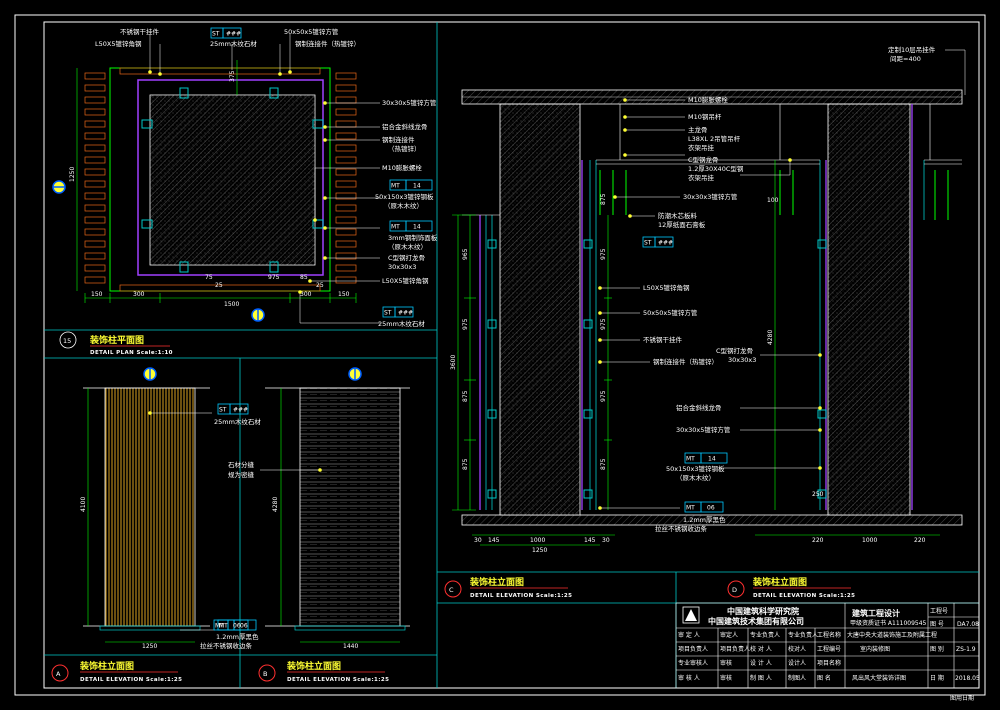 The image size is (1000, 710). I want to click on dim-c-v2: 975, so click(465, 324).